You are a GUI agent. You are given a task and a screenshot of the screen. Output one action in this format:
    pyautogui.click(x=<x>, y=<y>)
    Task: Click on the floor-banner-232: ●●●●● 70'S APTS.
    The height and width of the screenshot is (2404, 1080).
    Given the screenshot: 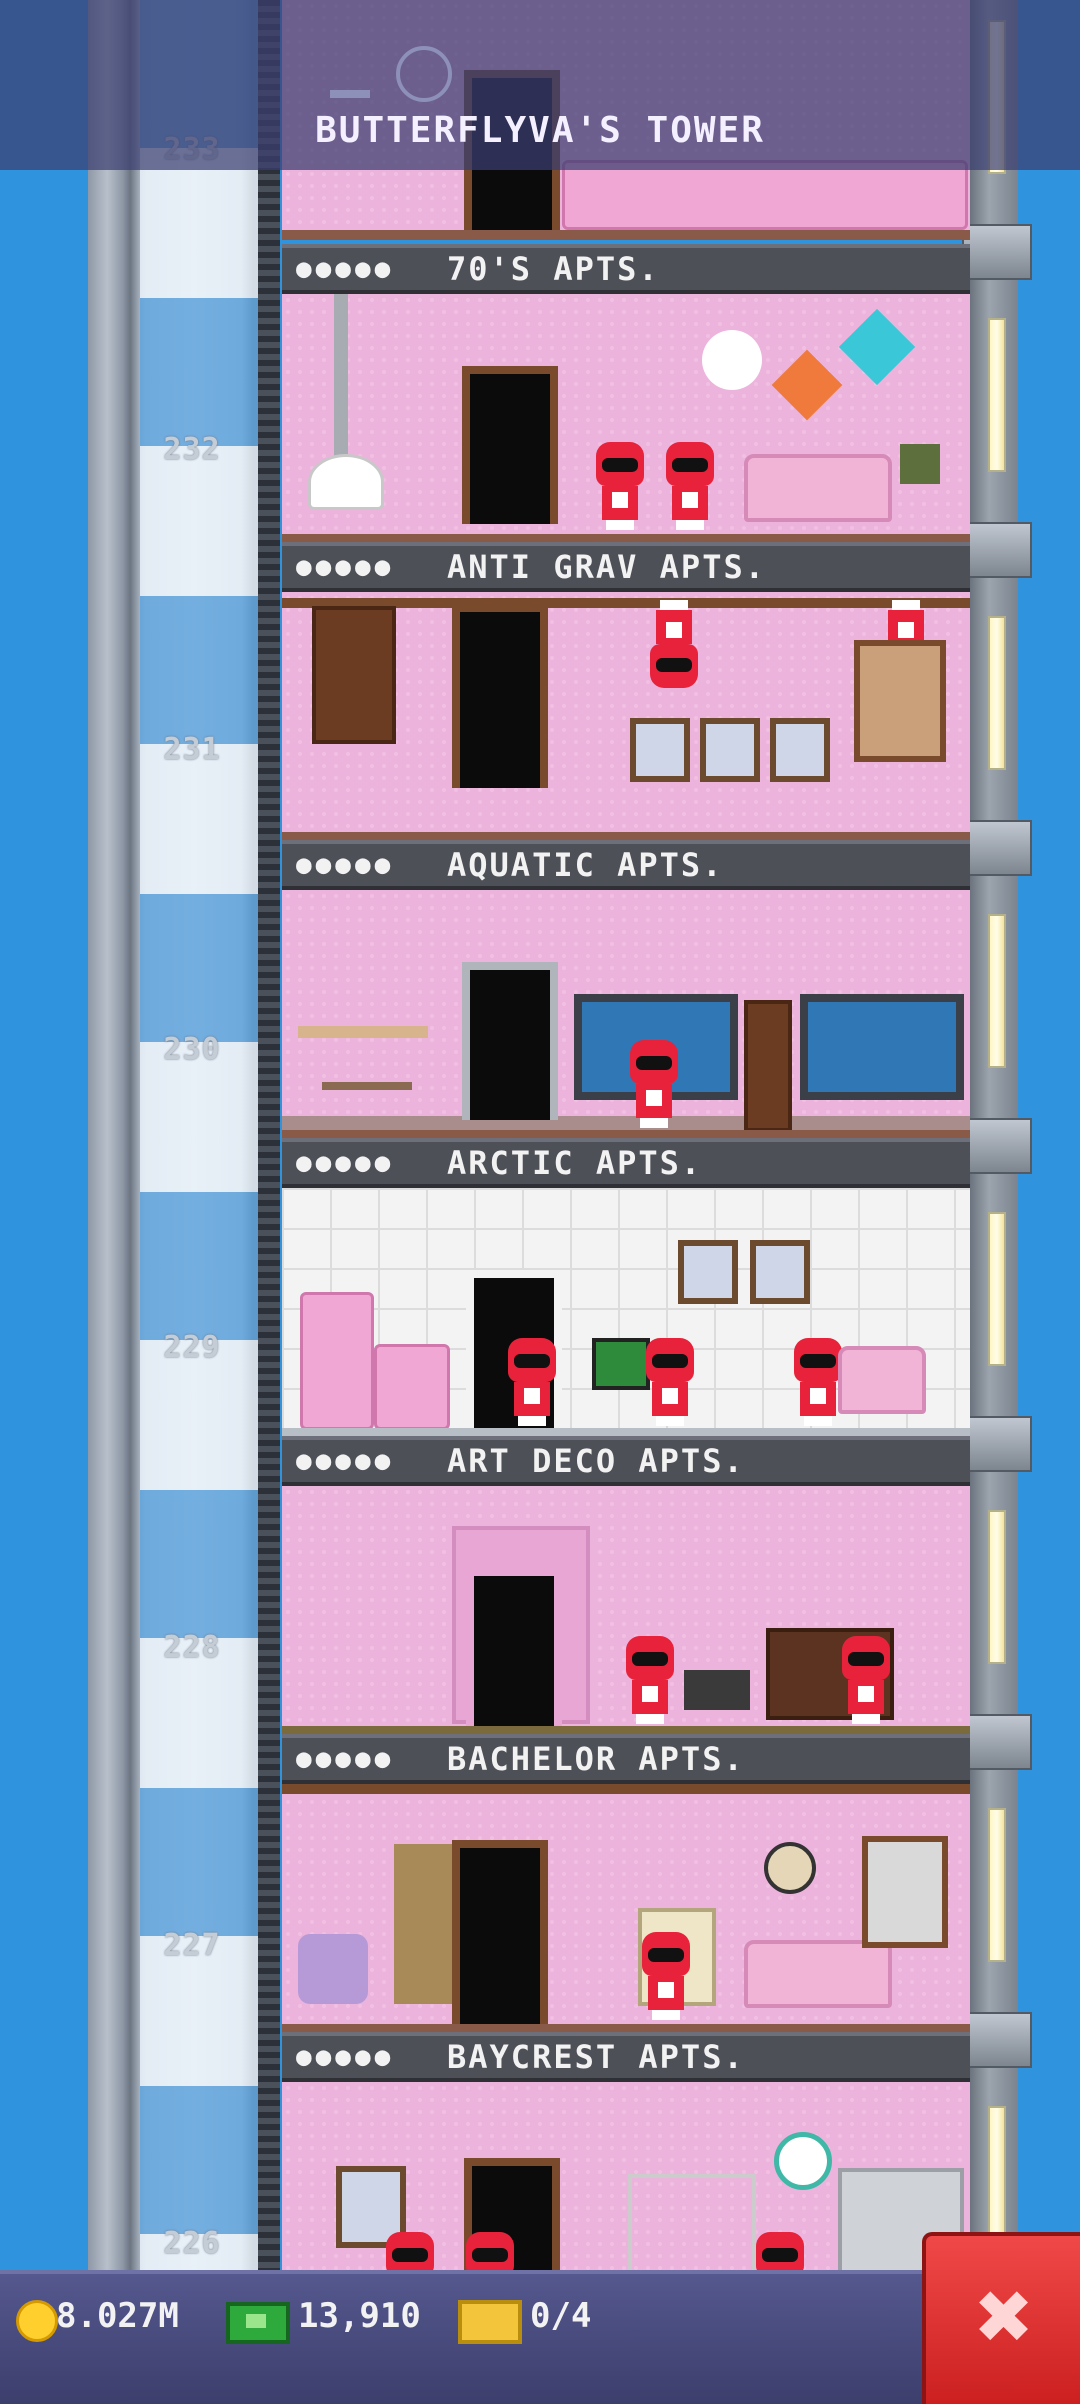 What is the action you would take?
    pyautogui.click(x=626, y=269)
    